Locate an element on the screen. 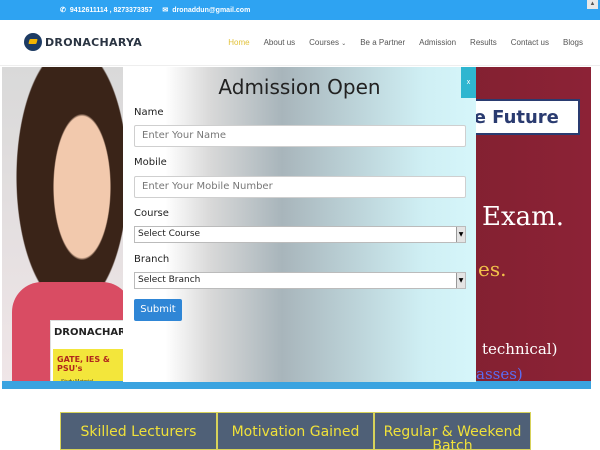 The height and width of the screenshot is (450, 600). email-link: dronaddun@gmail.com is located at coordinates (211, 10).